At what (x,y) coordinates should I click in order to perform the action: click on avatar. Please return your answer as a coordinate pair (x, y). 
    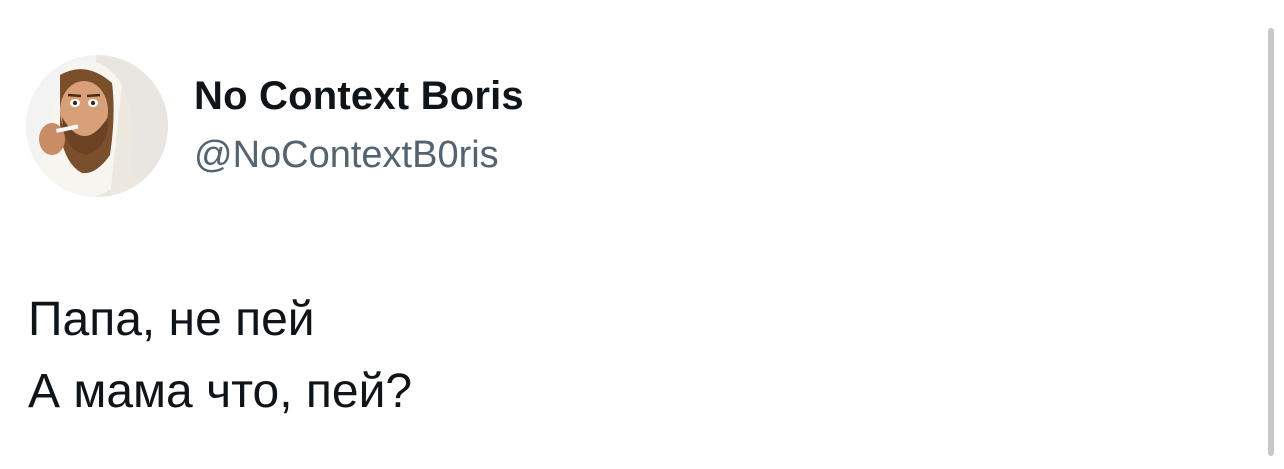
    Looking at the image, I should click on (97, 126).